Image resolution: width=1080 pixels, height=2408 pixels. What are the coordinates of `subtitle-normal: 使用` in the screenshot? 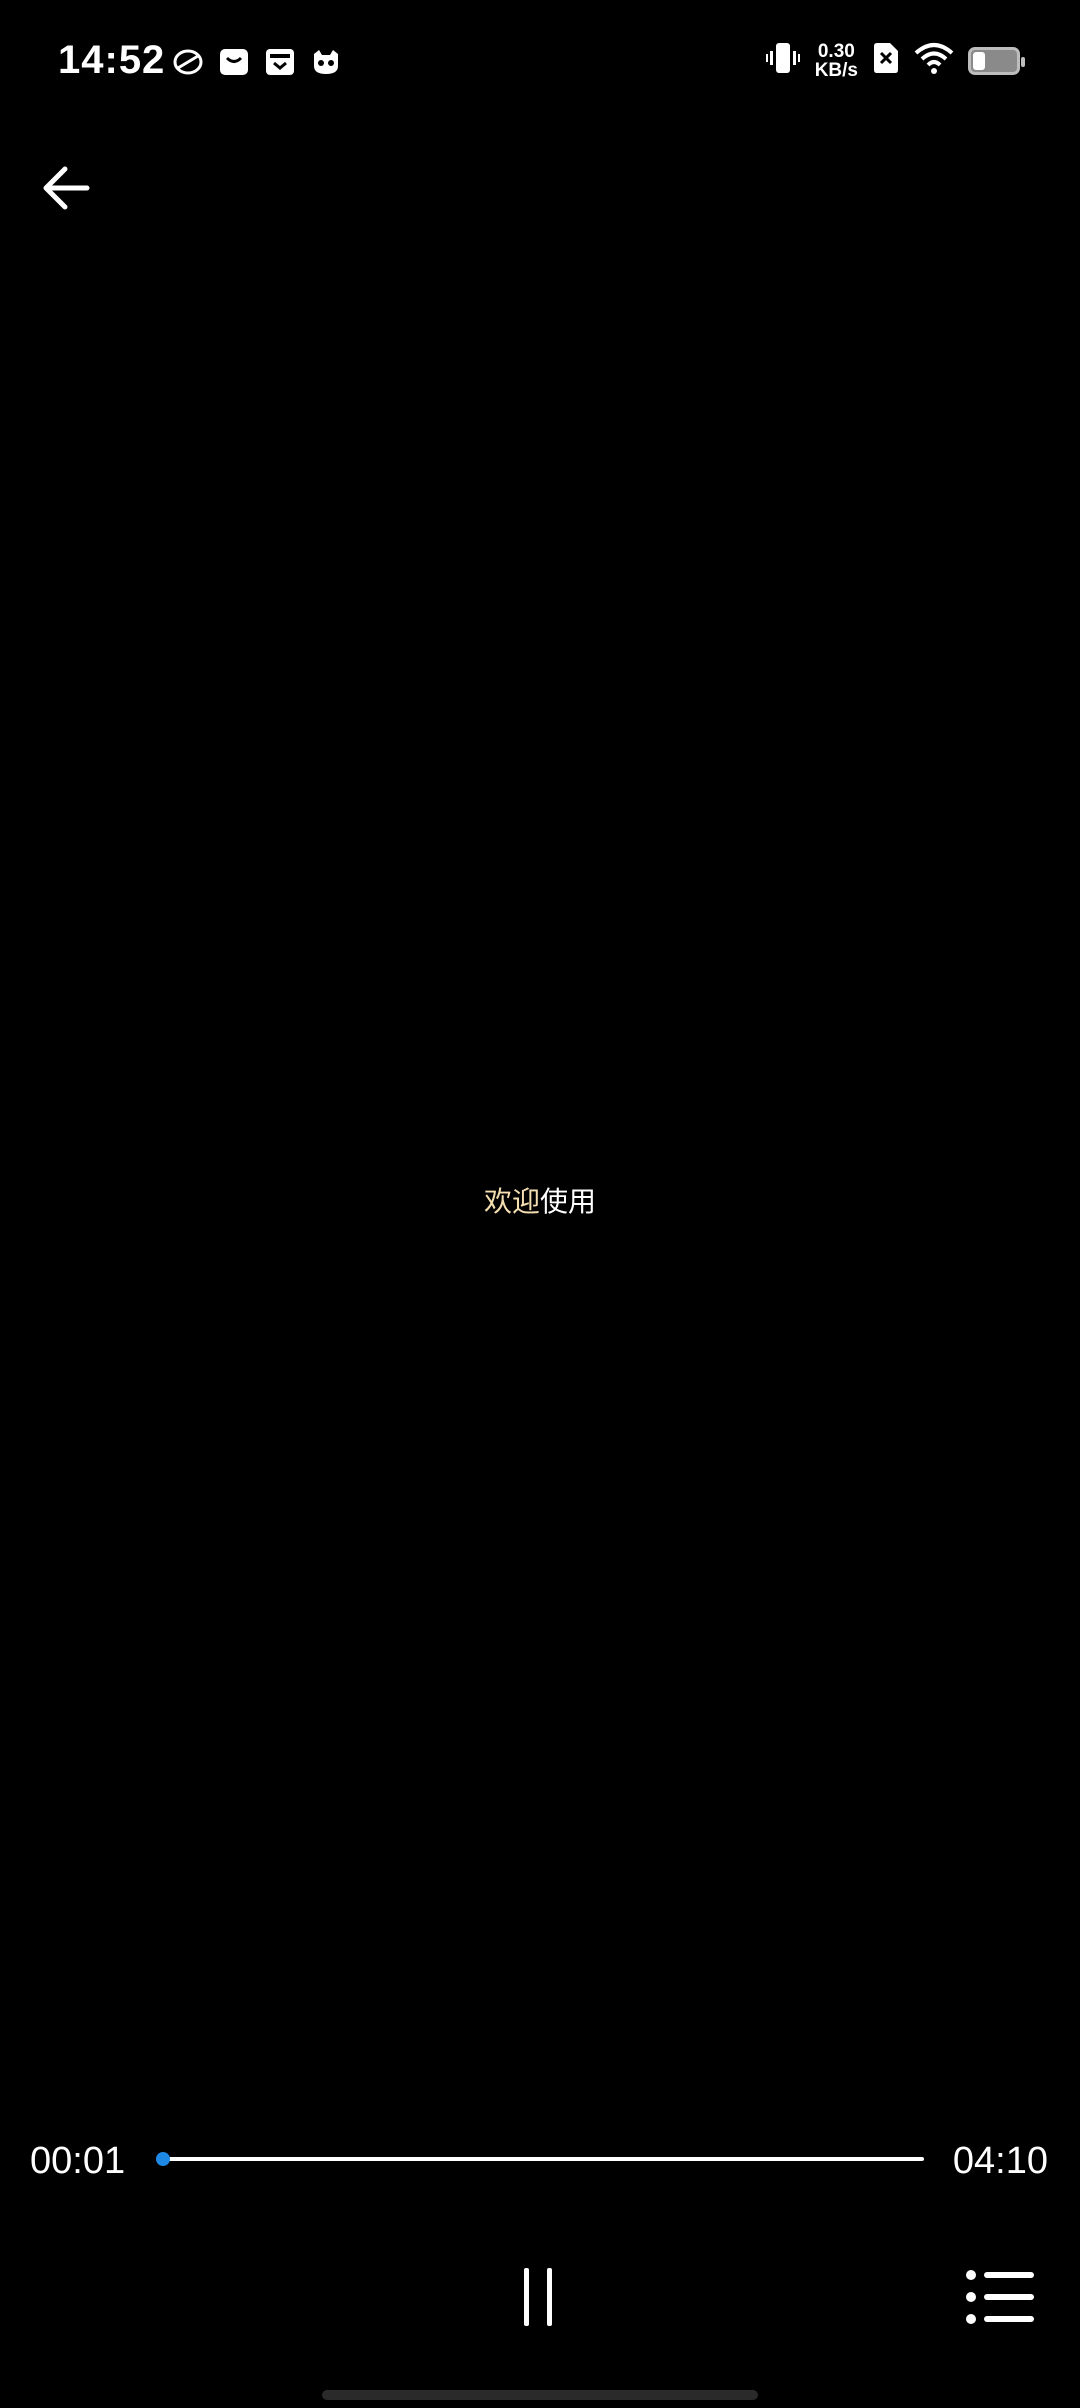 It's located at (568, 1201).